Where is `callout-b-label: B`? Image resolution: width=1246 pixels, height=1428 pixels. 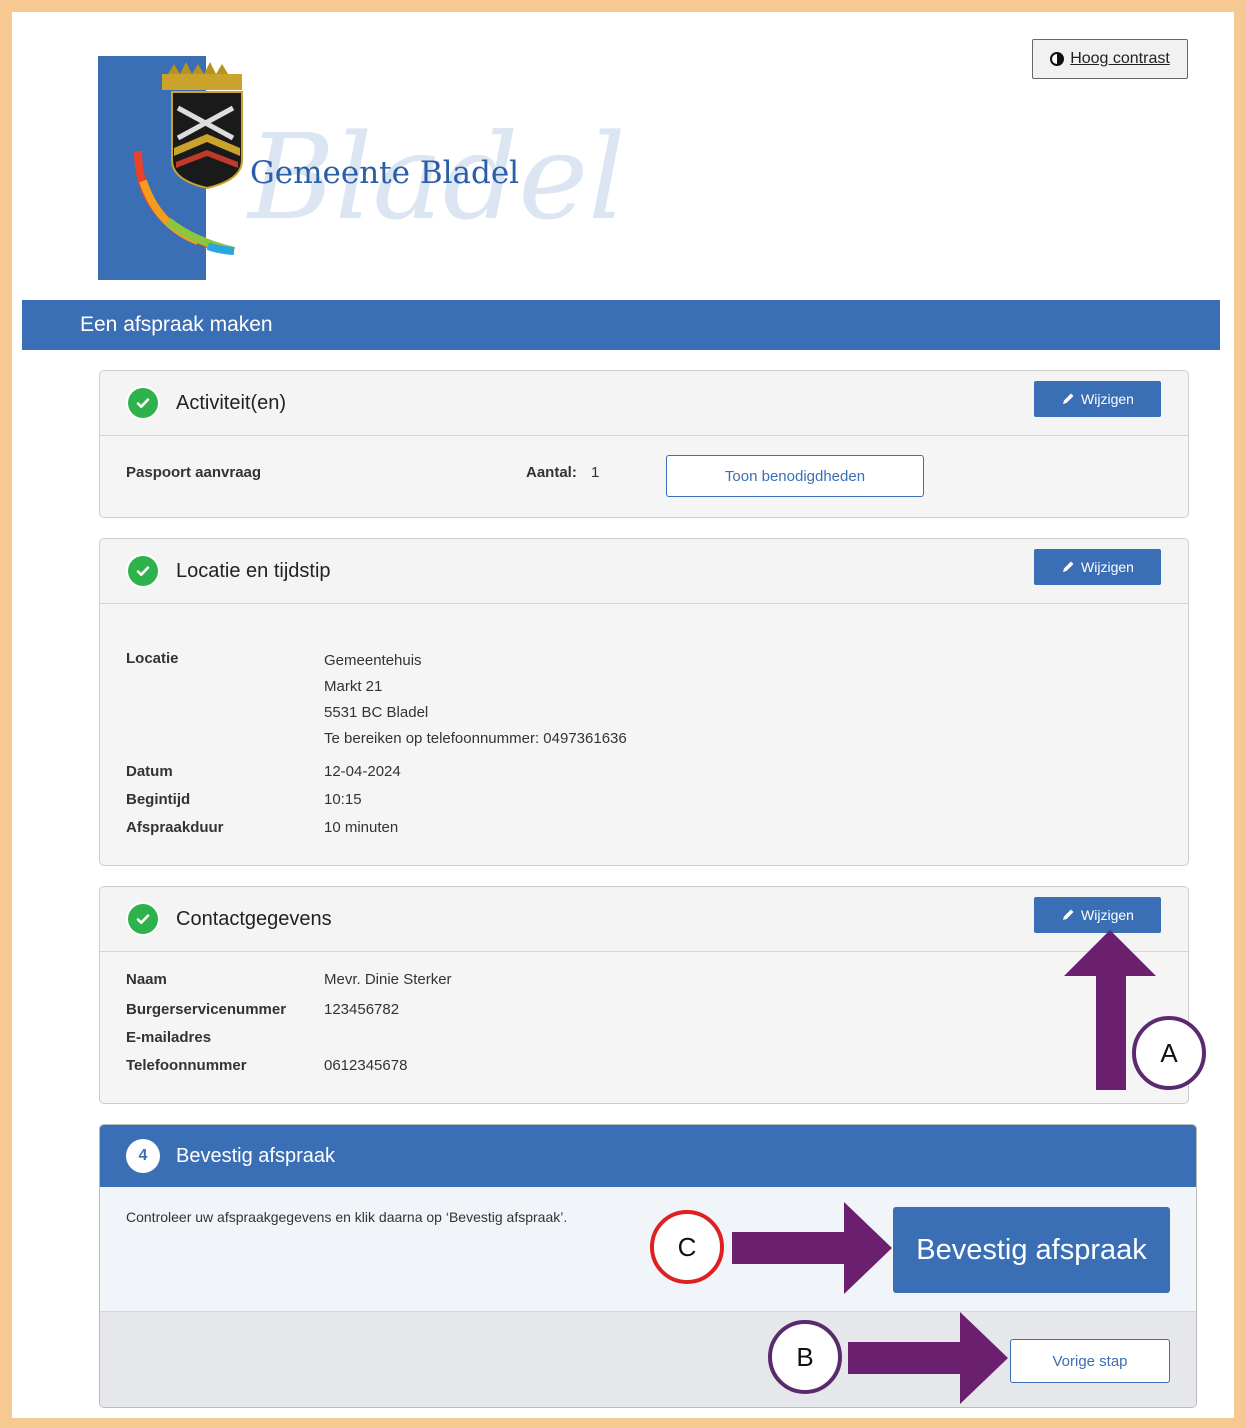 callout-b-label: B is located at coordinates (805, 1356).